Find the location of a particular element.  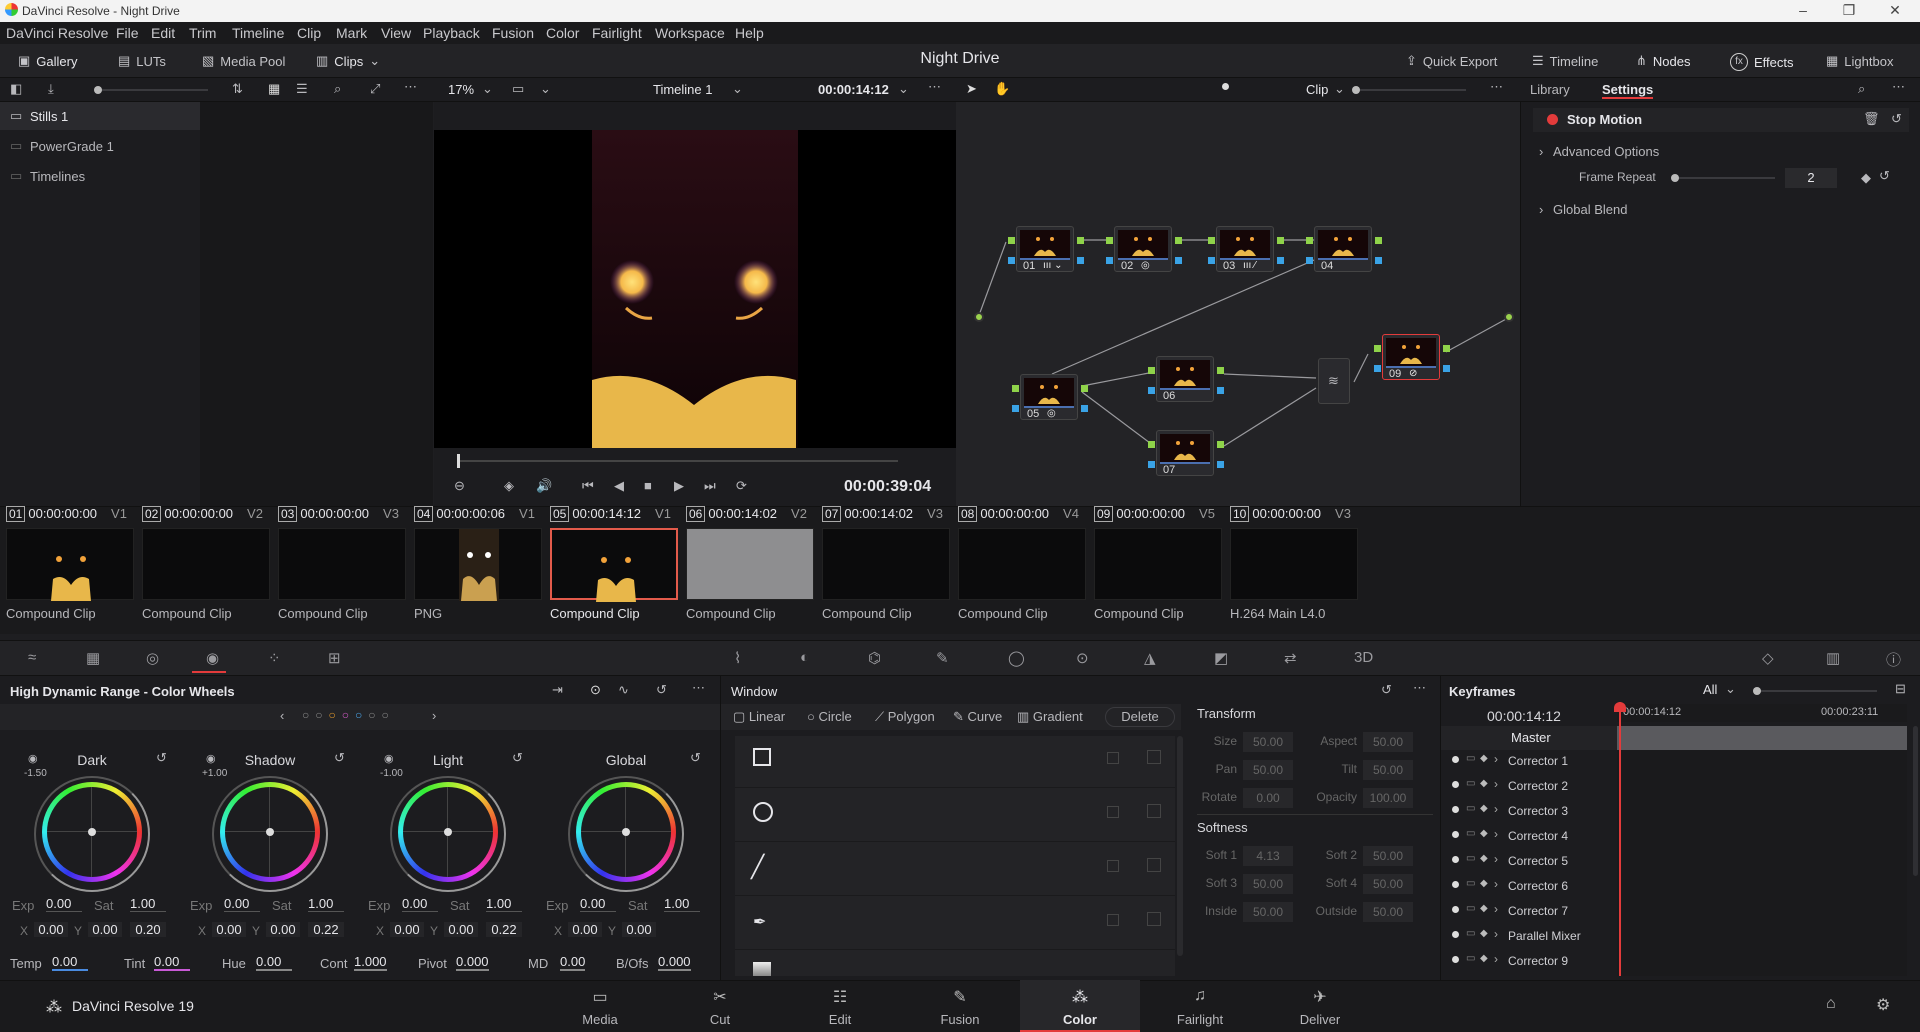

collapse-icon: ⊟ is located at coordinates (1900, 689).